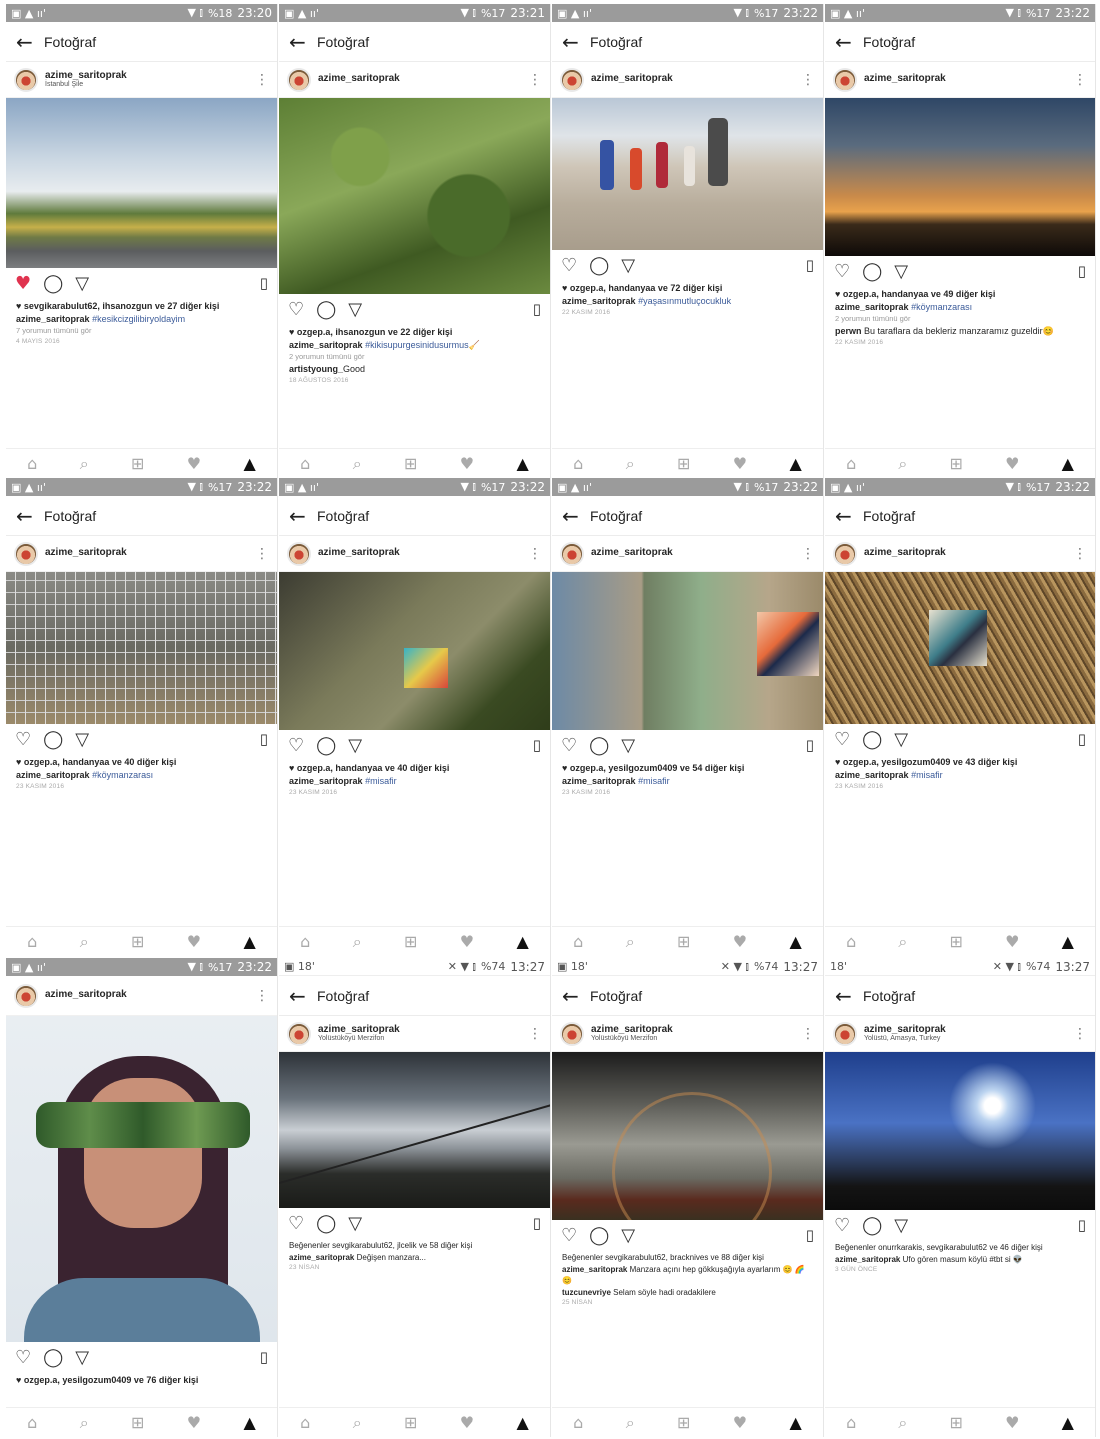 The image size is (1100, 1439). What do you see at coordinates (646, 288) in the screenshot?
I see `likes-text: ozgep.a, handanyaa ve 72 diğer kişi` at bounding box center [646, 288].